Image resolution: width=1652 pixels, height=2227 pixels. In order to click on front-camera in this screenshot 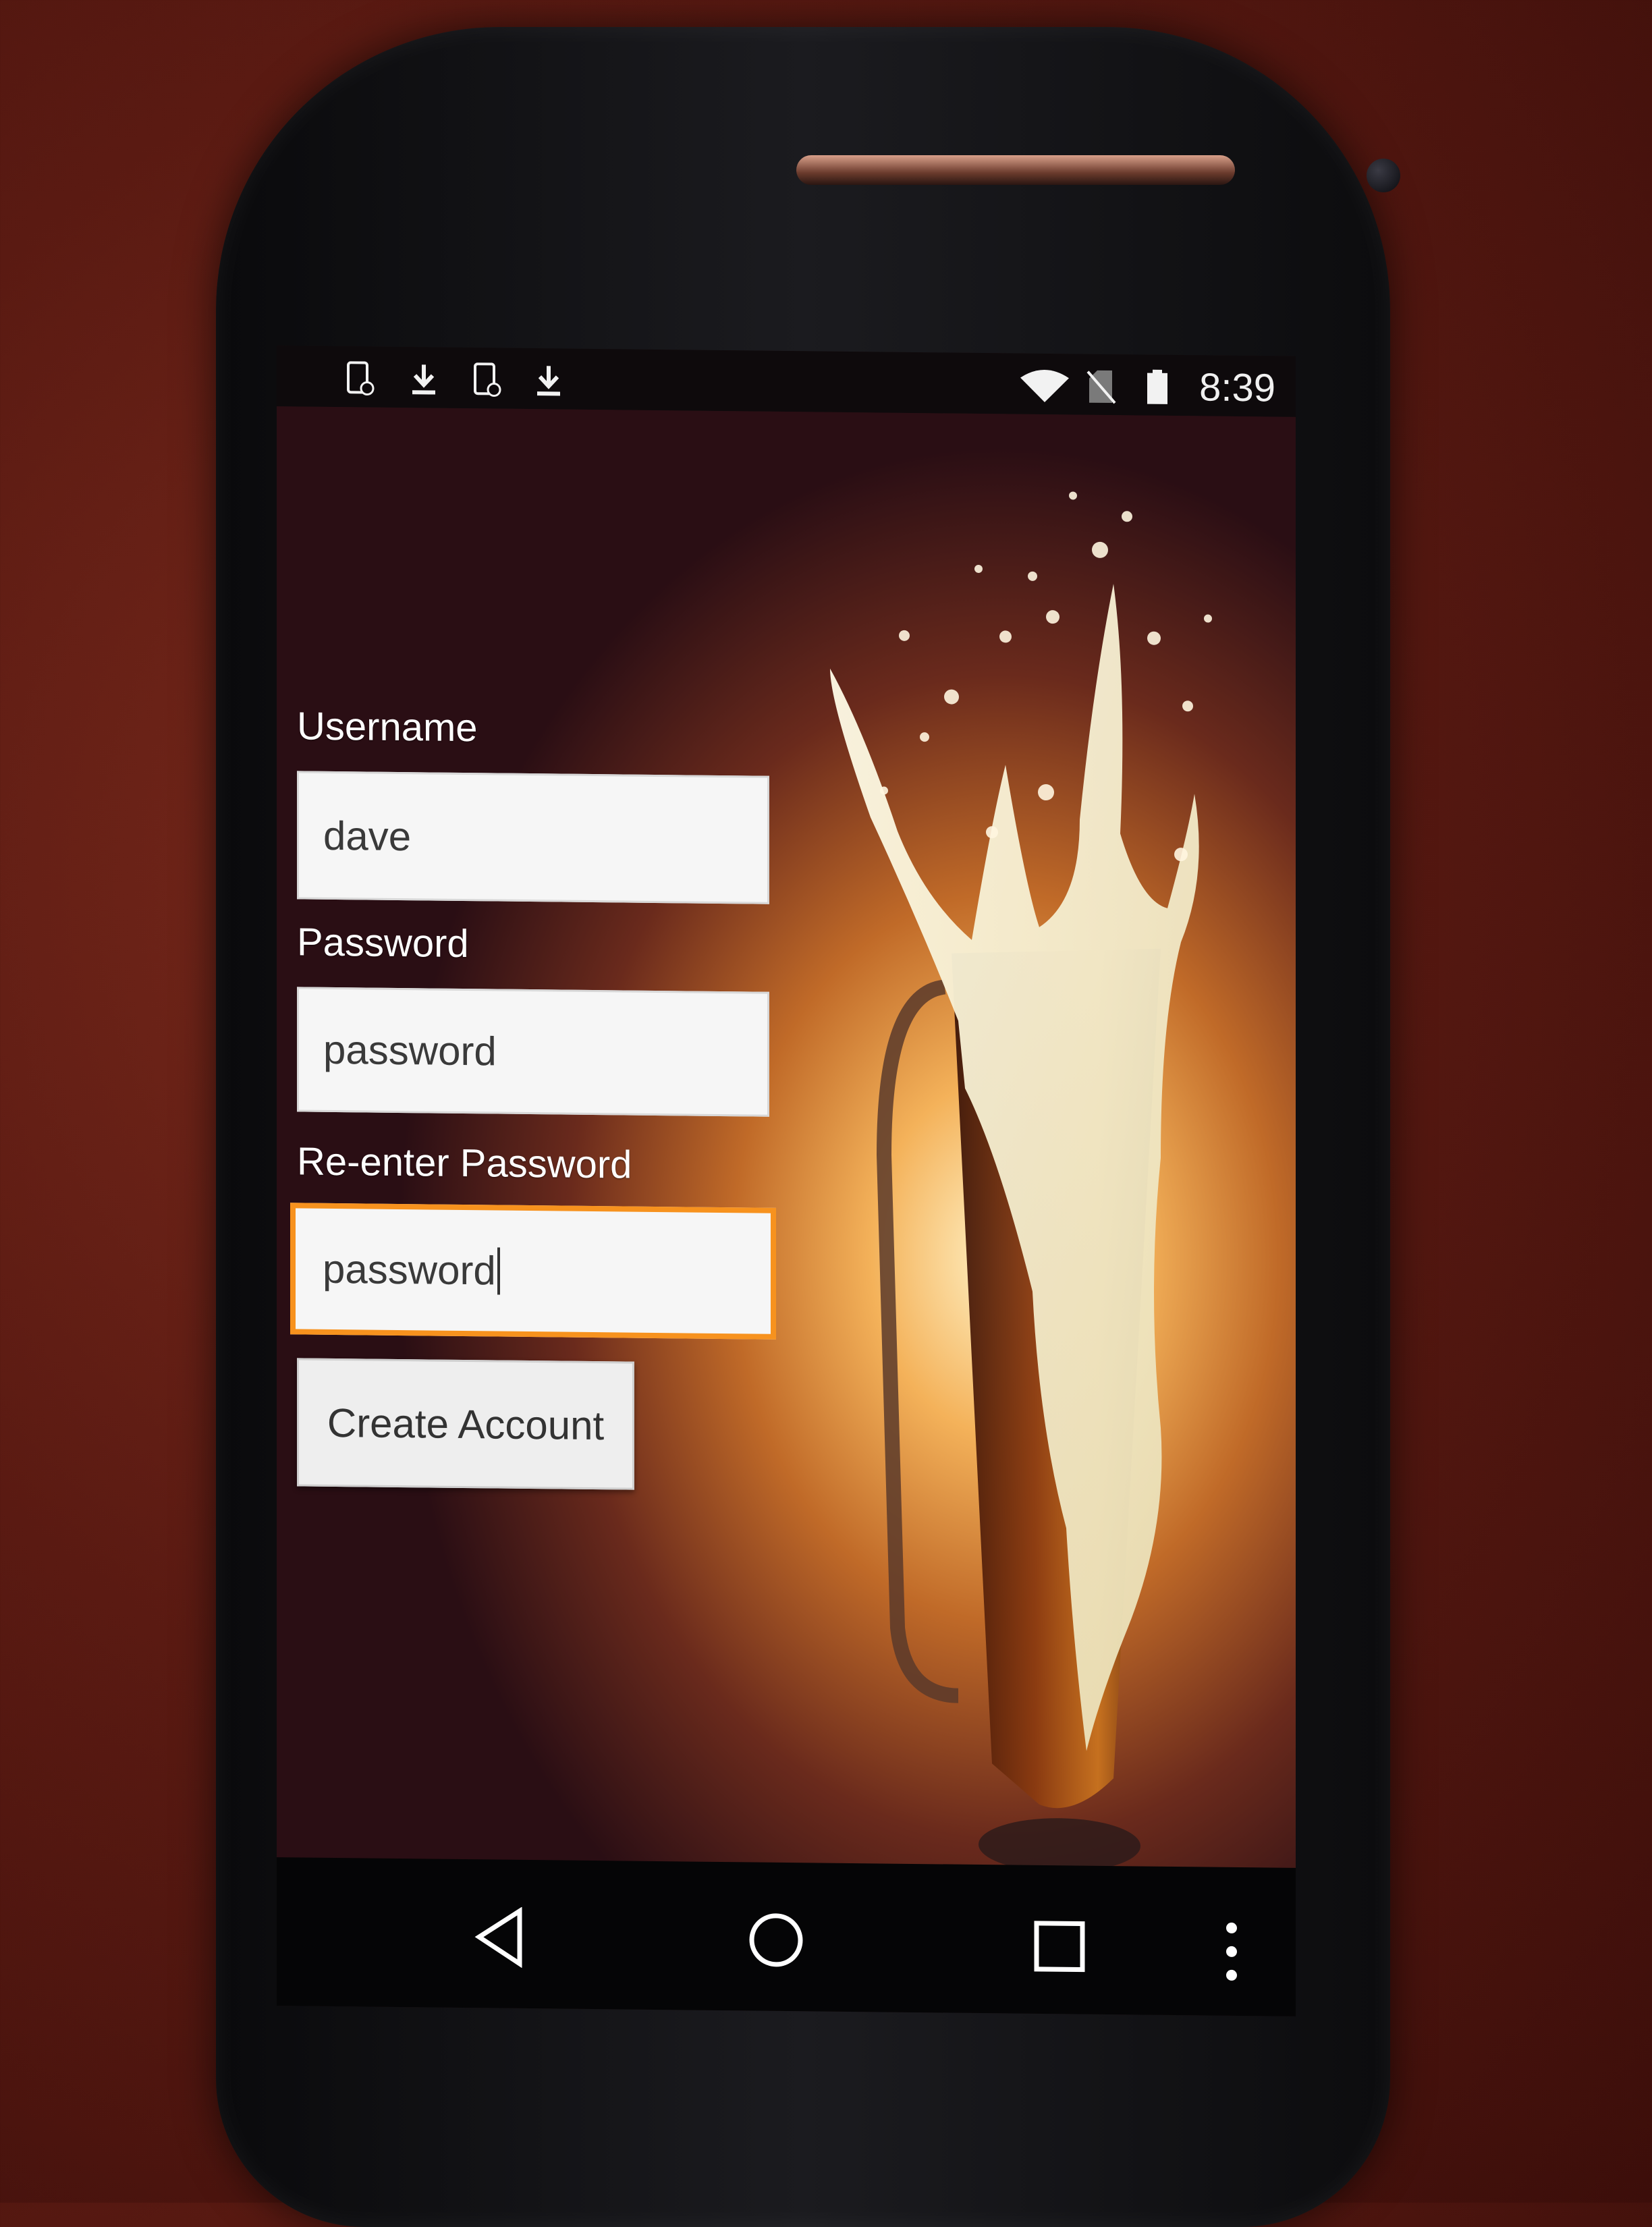, I will do `click(1383, 175)`.